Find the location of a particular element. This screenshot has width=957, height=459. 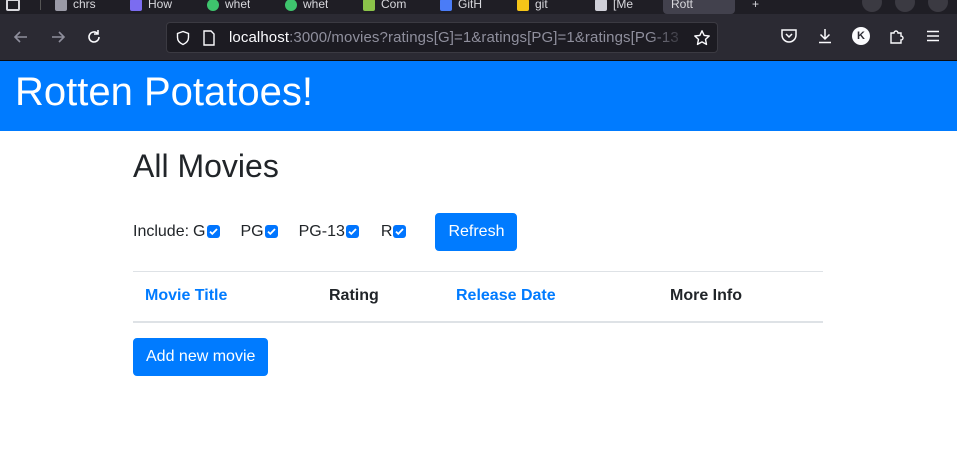

shield-icon is located at coordinates (183, 40).